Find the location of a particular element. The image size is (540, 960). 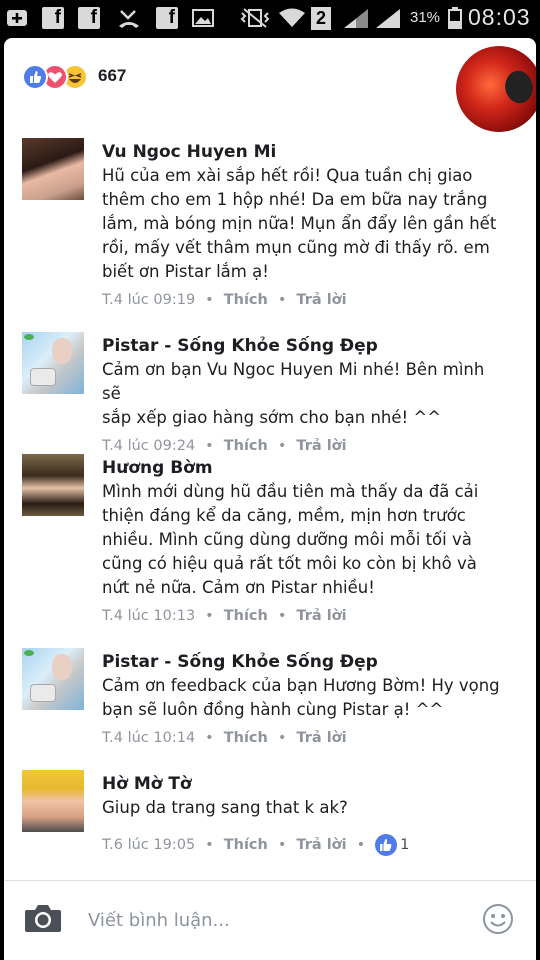

comment-meta: T.4 lúc 09:24 • Thích • Trả lời is located at coordinates (224, 446).